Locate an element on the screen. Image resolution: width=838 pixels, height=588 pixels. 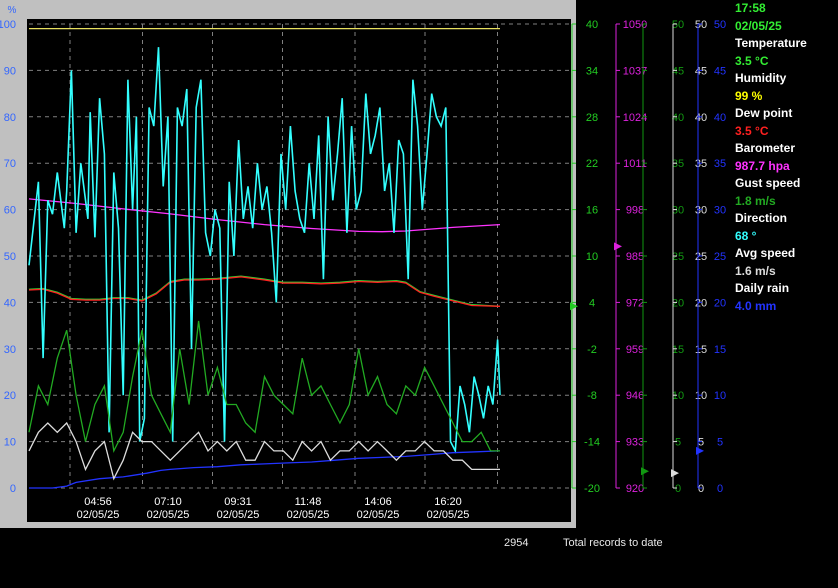
x-tick-time: 11:48 is located at coordinates (308, 502).